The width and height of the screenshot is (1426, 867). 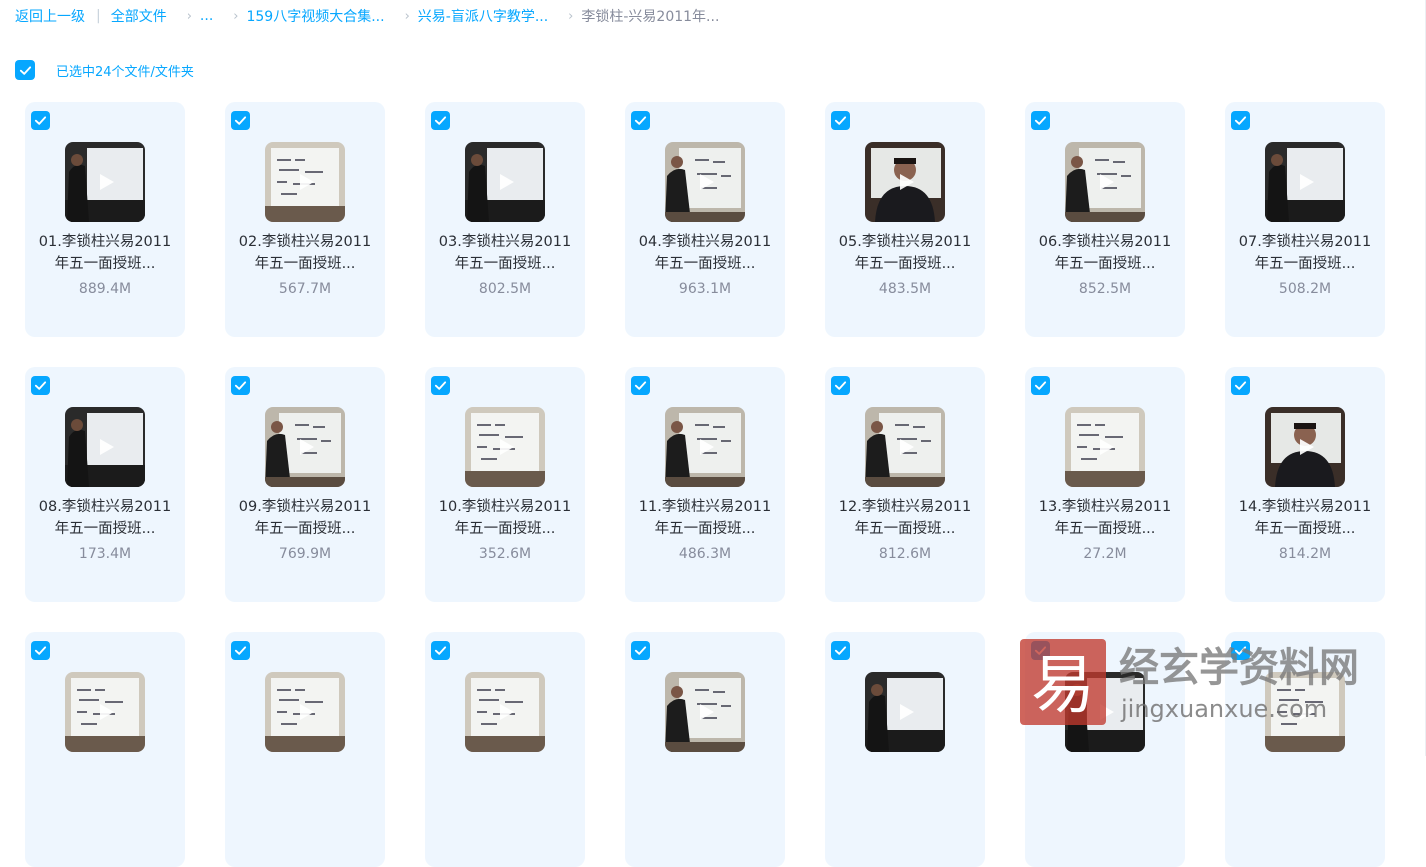 I want to click on file-card: 10.李锁柱兴易2011年五一面授班... 352.6M, so click(x=505, y=484).